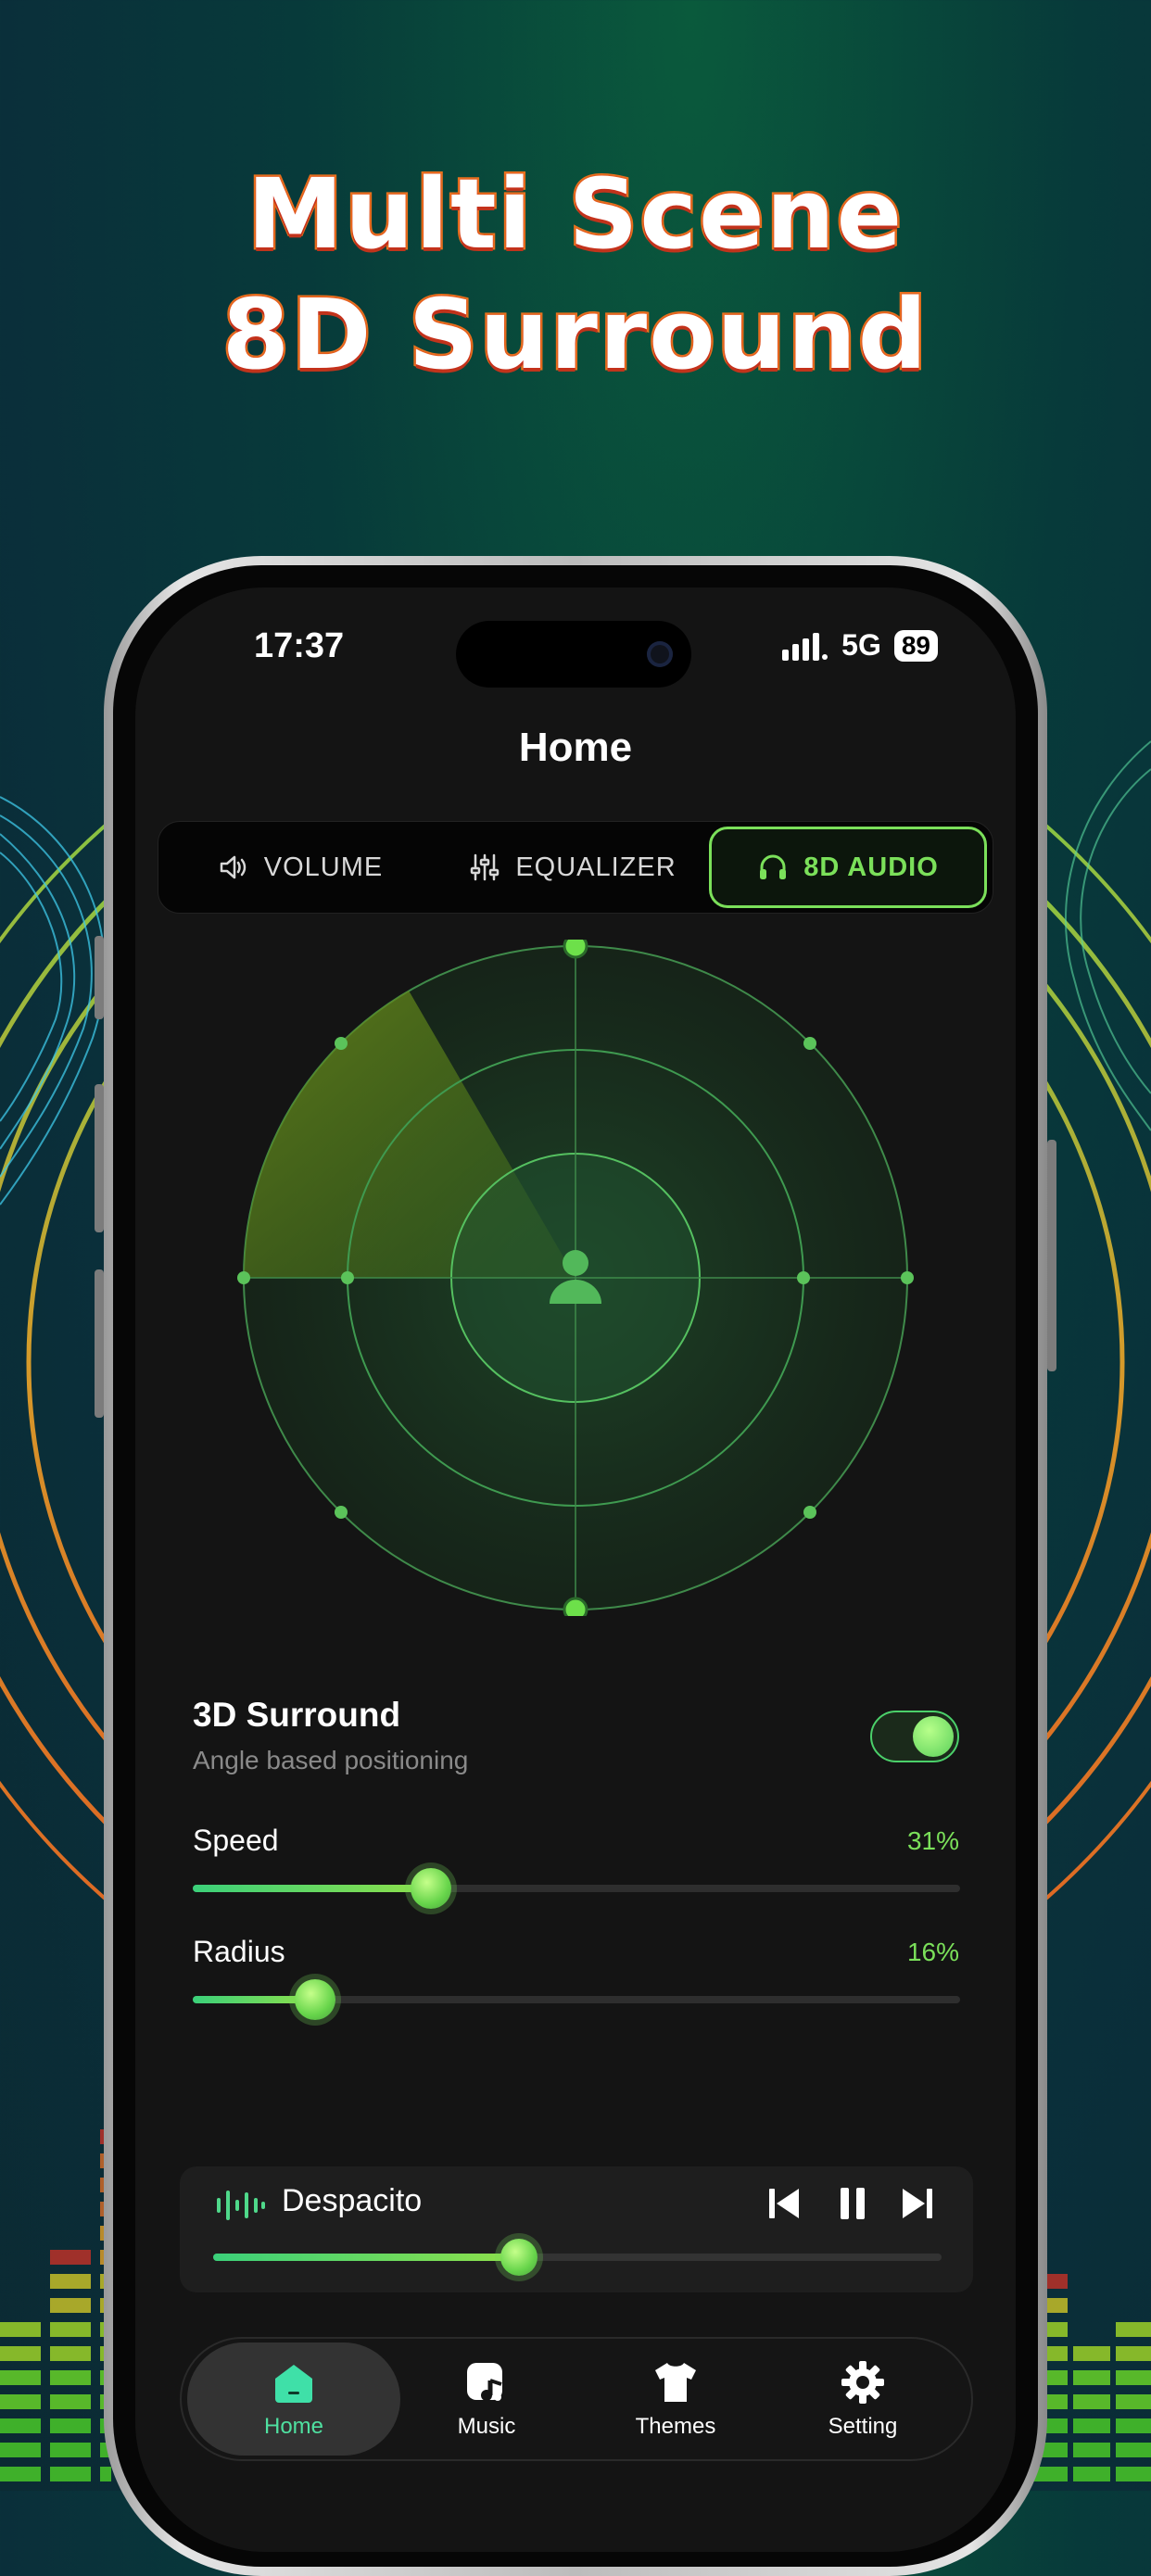 The height and width of the screenshot is (2576, 1151). What do you see at coordinates (660, 654) in the screenshot?
I see `camera-icon` at bounding box center [660, 654].